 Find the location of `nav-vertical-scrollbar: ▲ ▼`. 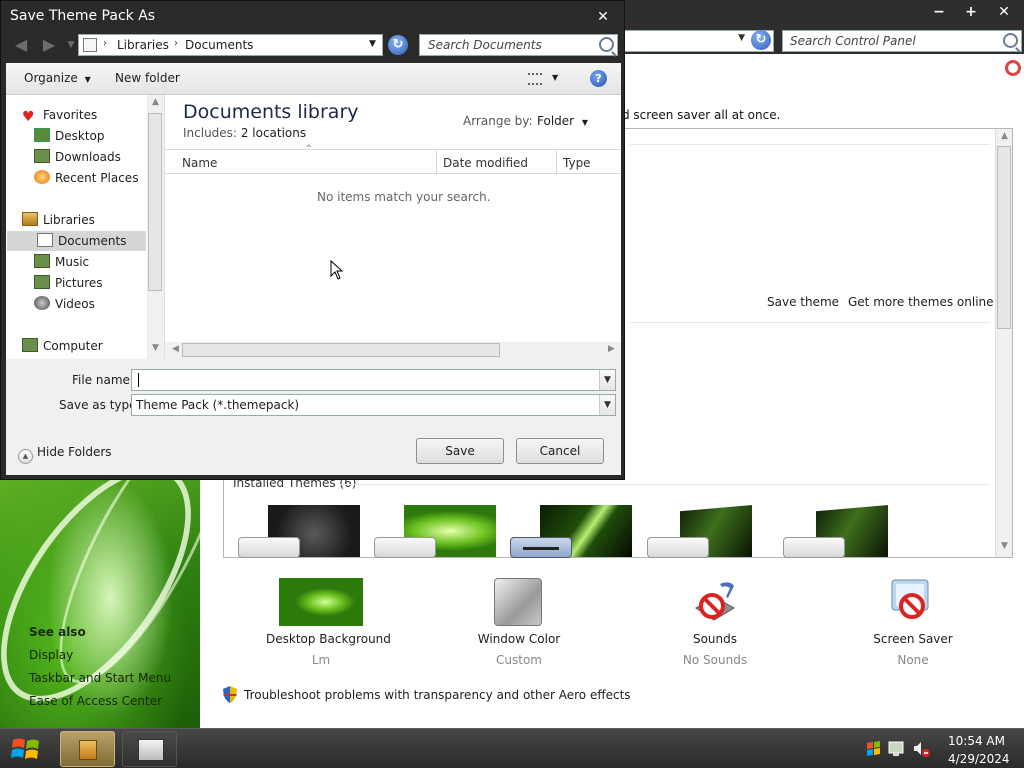

nav-vertical-scrollbar: ▲ ▼ is located at coordinates (155, 227).